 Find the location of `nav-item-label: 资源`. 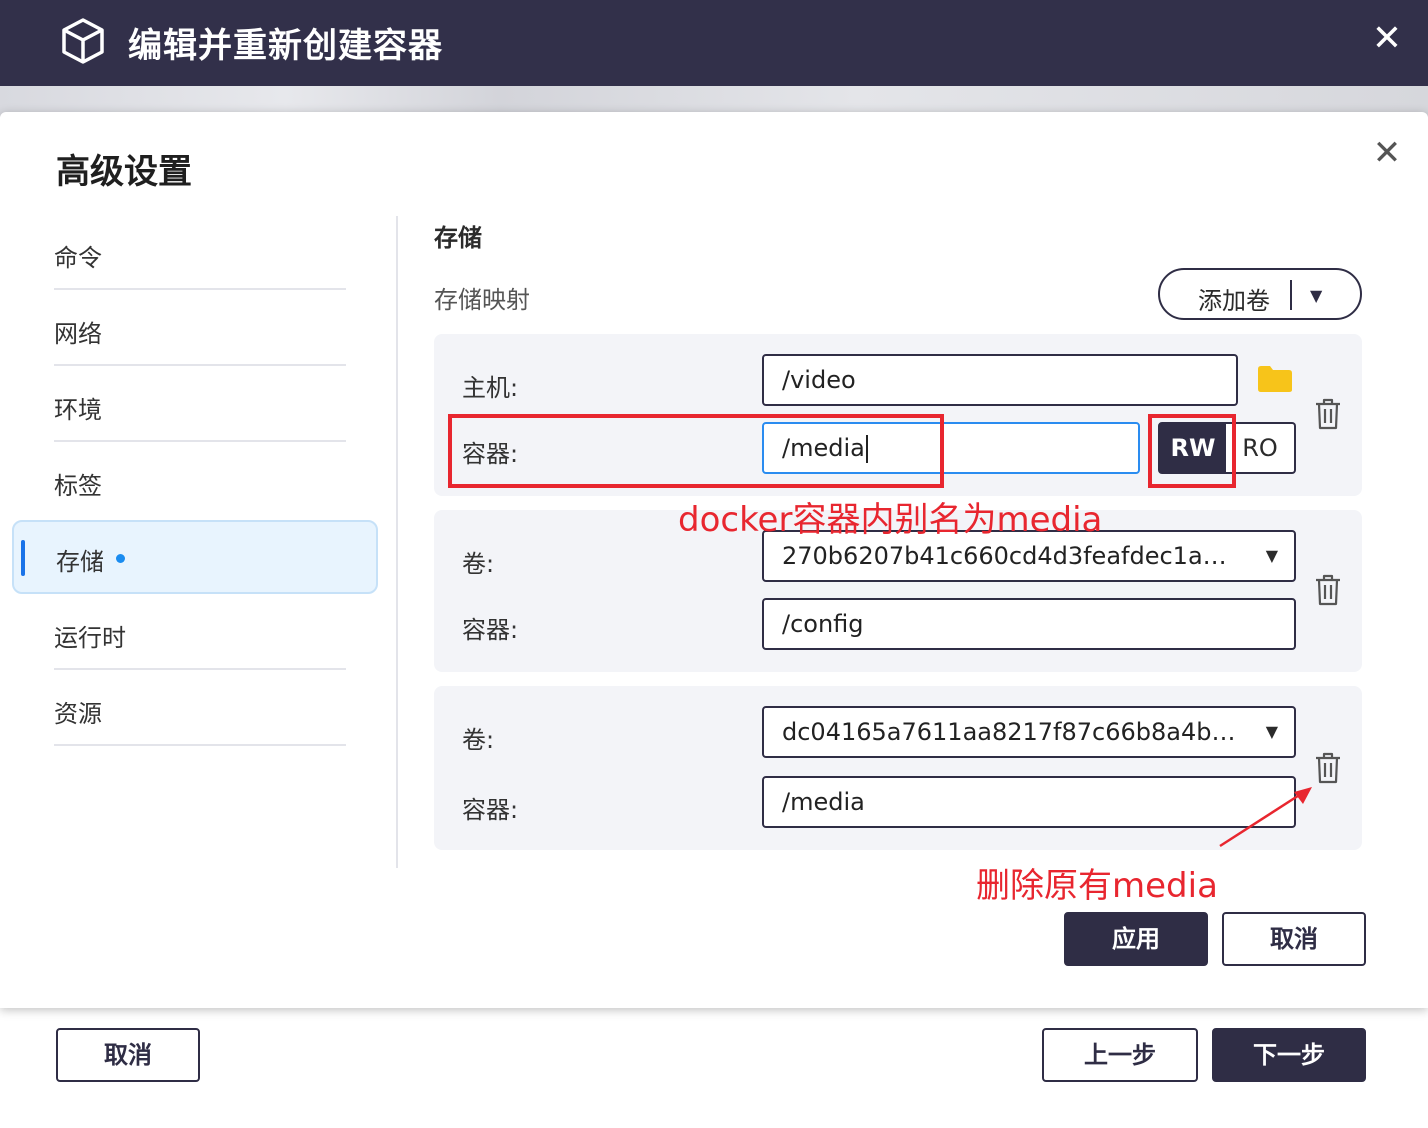

nav-item-label: 资源 is located at coordinates (78, 714).